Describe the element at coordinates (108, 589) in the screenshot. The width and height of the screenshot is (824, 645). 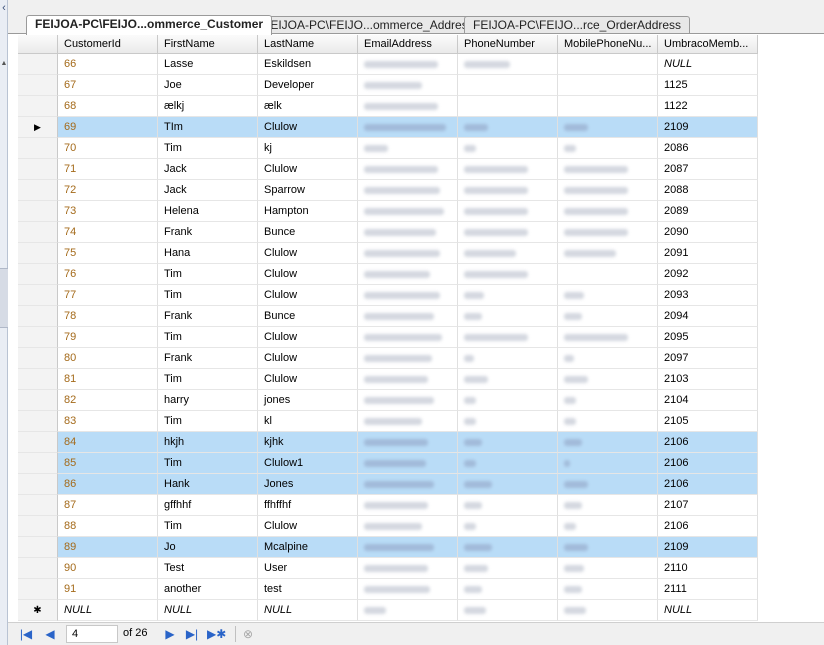
I see `customer-id-cell: 91` at that location.